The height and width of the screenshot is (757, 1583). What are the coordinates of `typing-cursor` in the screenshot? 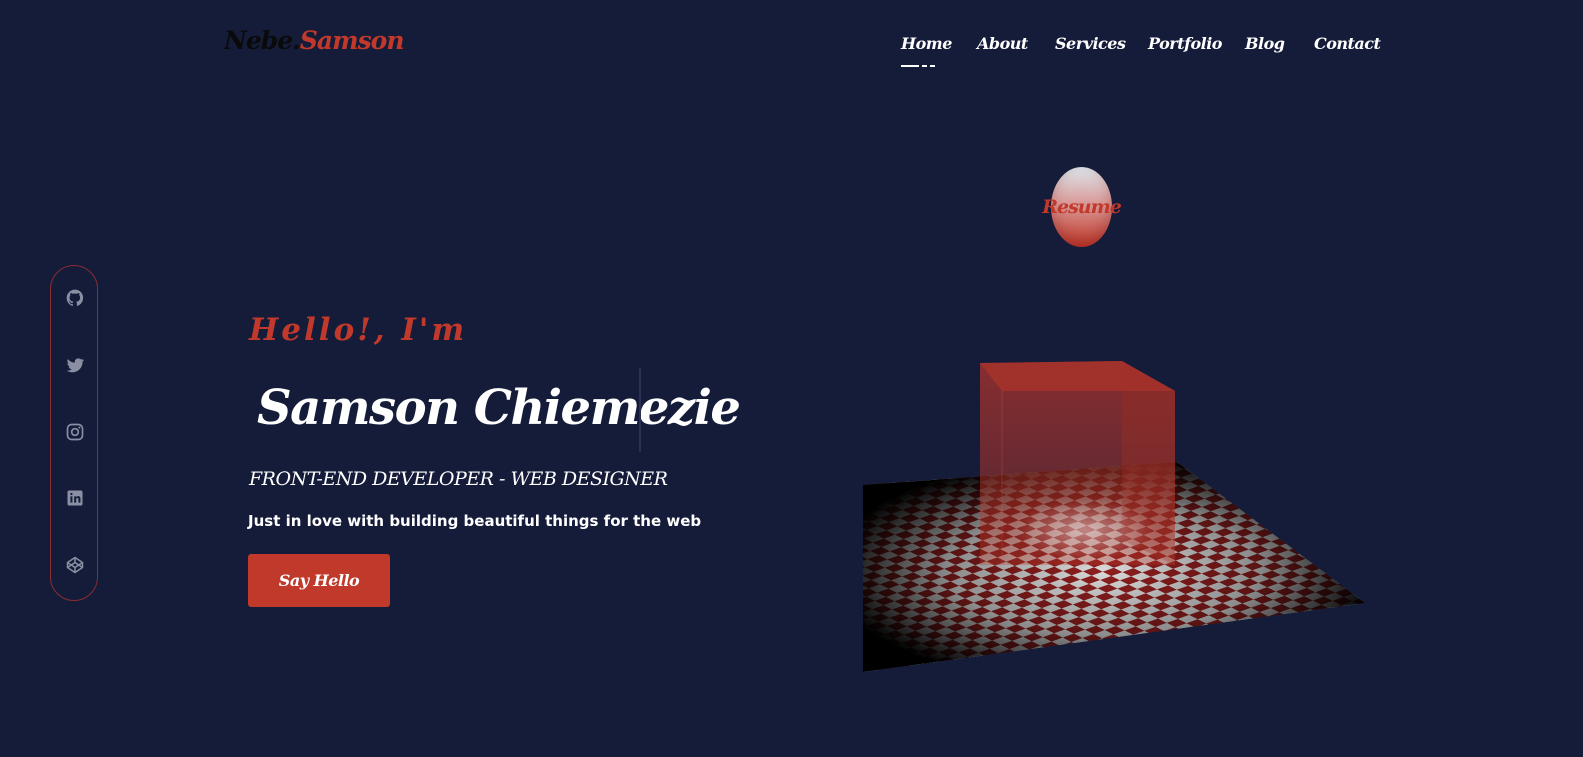 It's located at (640, 410).